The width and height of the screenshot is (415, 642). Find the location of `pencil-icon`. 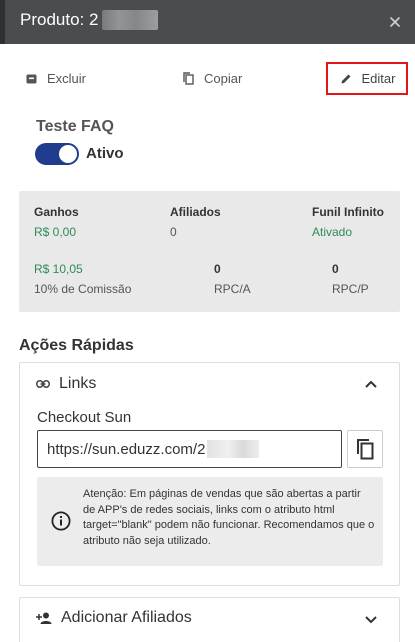

pencil-icon is located at coordinates (346, 79).